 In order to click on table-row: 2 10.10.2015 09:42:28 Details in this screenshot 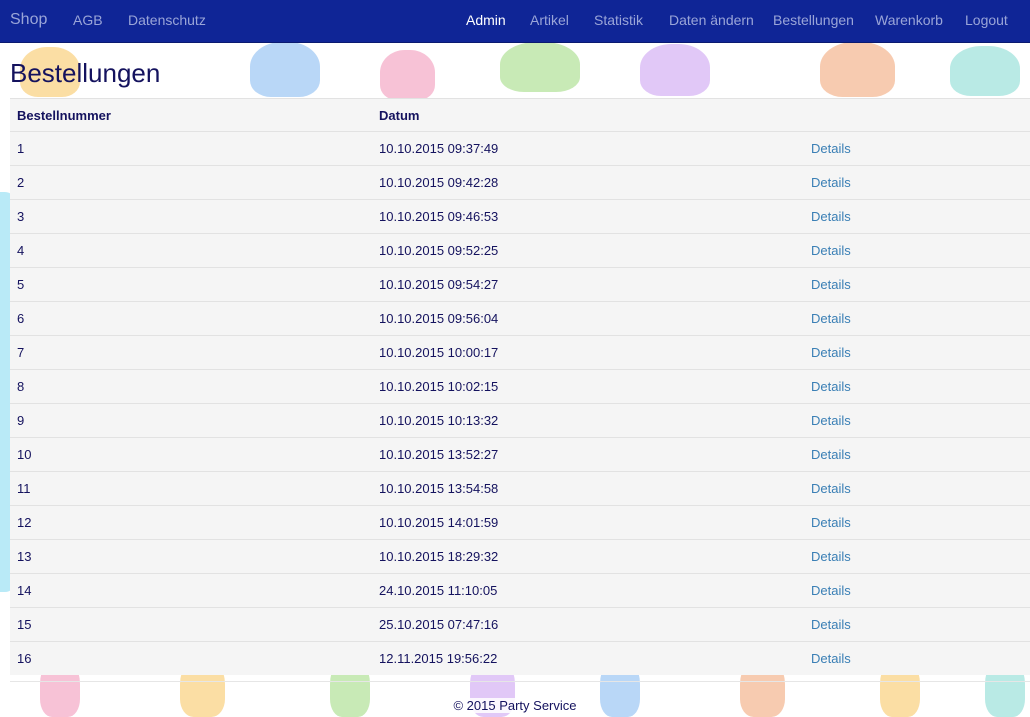, I will do `click(520, 182)`.